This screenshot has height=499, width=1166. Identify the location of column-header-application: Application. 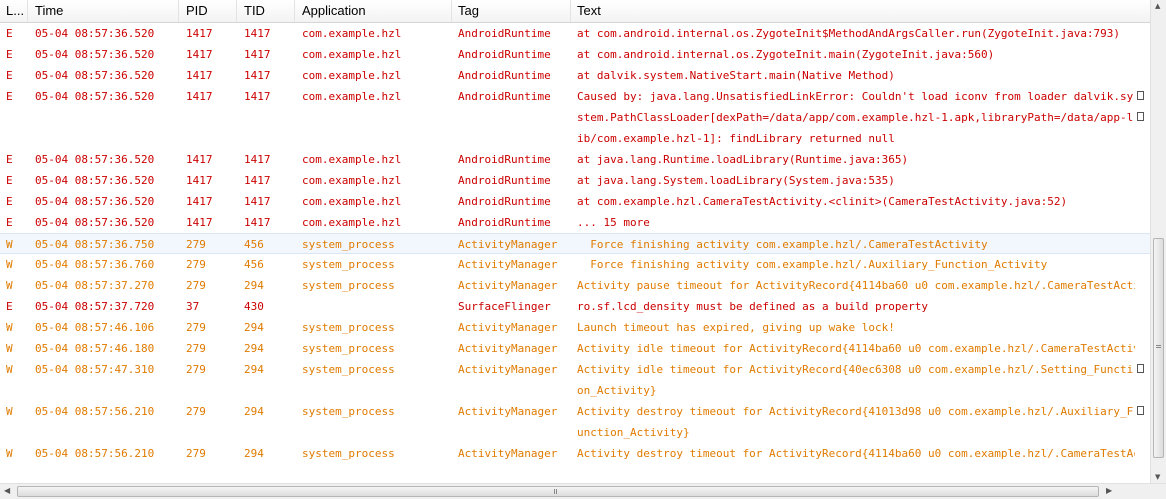
(374, 11).